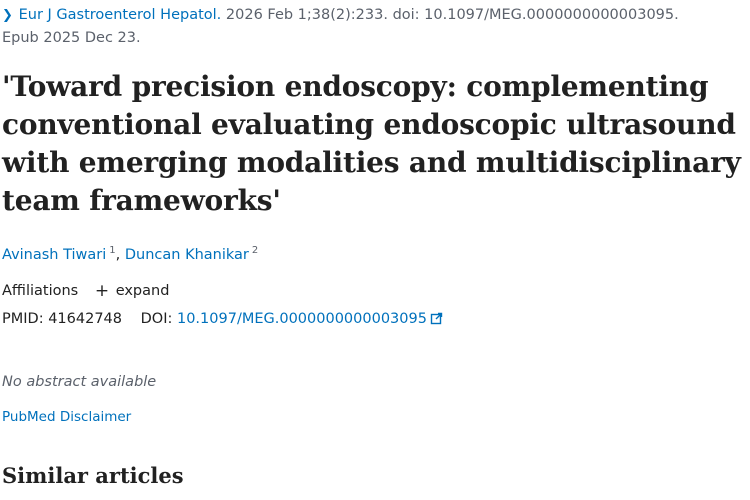  Describe the element at coordinates (143, 291) in the screenshot. I see `expand-label: expand` at that location.